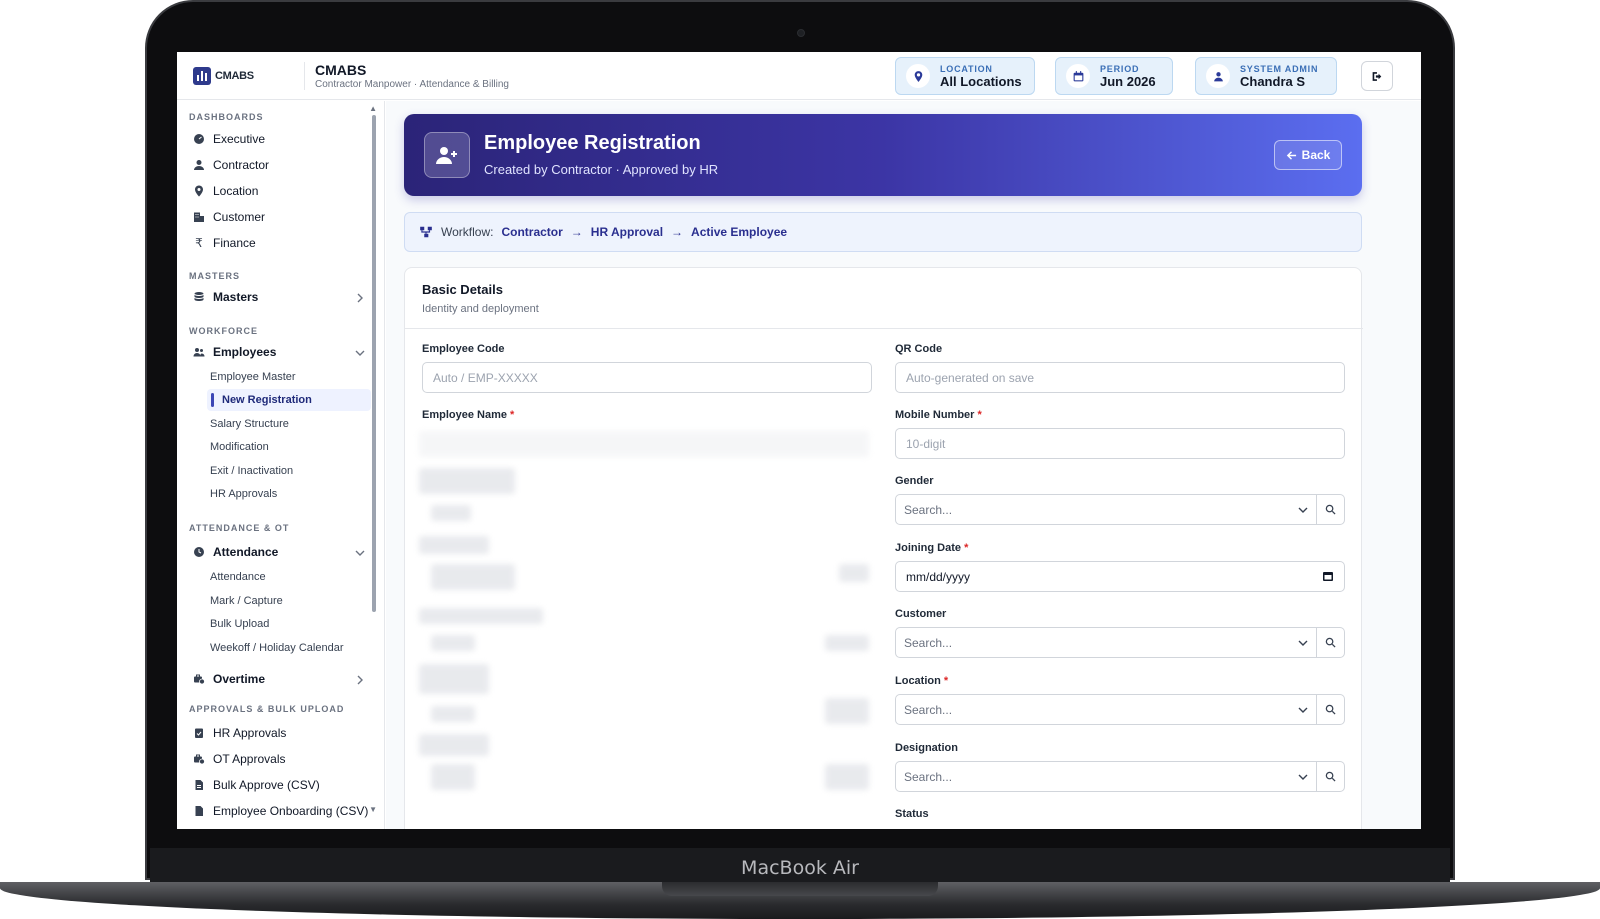 The height and width of the screenshot is (919, 1600). I want to click on location-search-button, so click(1331, 709).